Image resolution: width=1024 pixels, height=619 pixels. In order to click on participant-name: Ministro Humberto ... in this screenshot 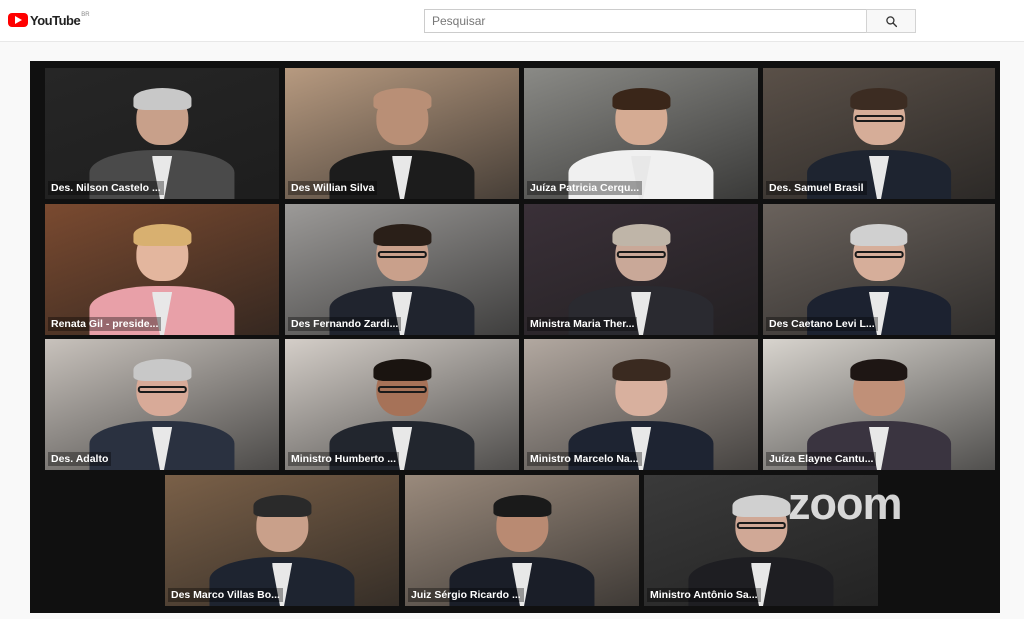, I will do `click(343, 459)`.